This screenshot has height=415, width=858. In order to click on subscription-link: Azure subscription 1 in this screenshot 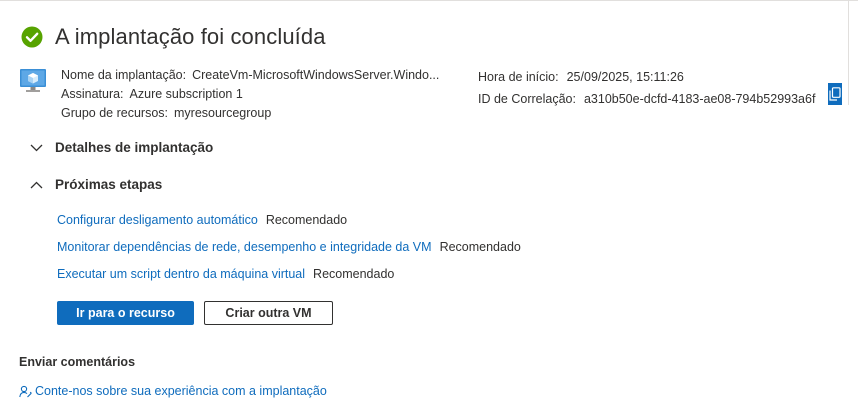, I will do `click(186, 94)`.